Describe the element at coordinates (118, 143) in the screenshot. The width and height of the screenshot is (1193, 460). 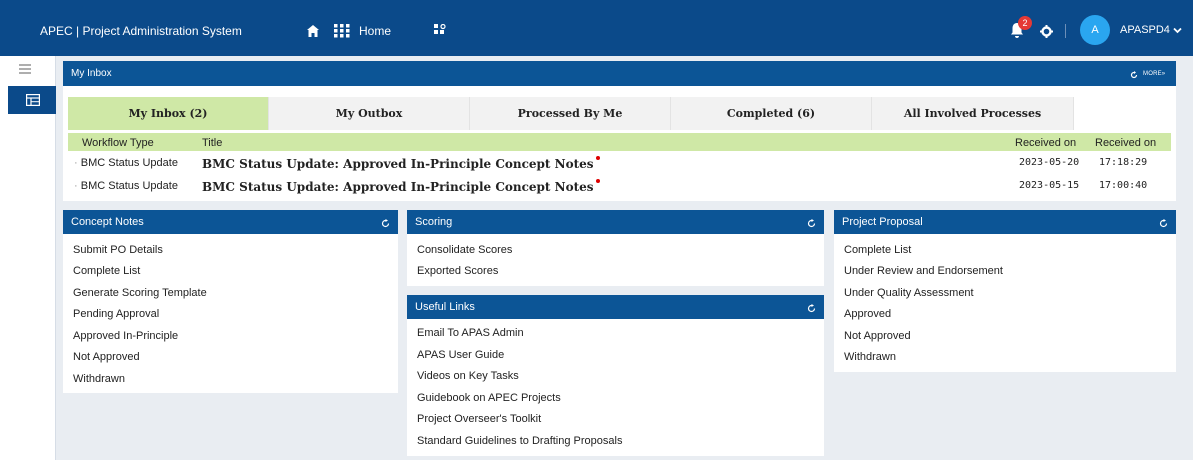
I see `column-header-workflow-type: Workflow Type` at that location.